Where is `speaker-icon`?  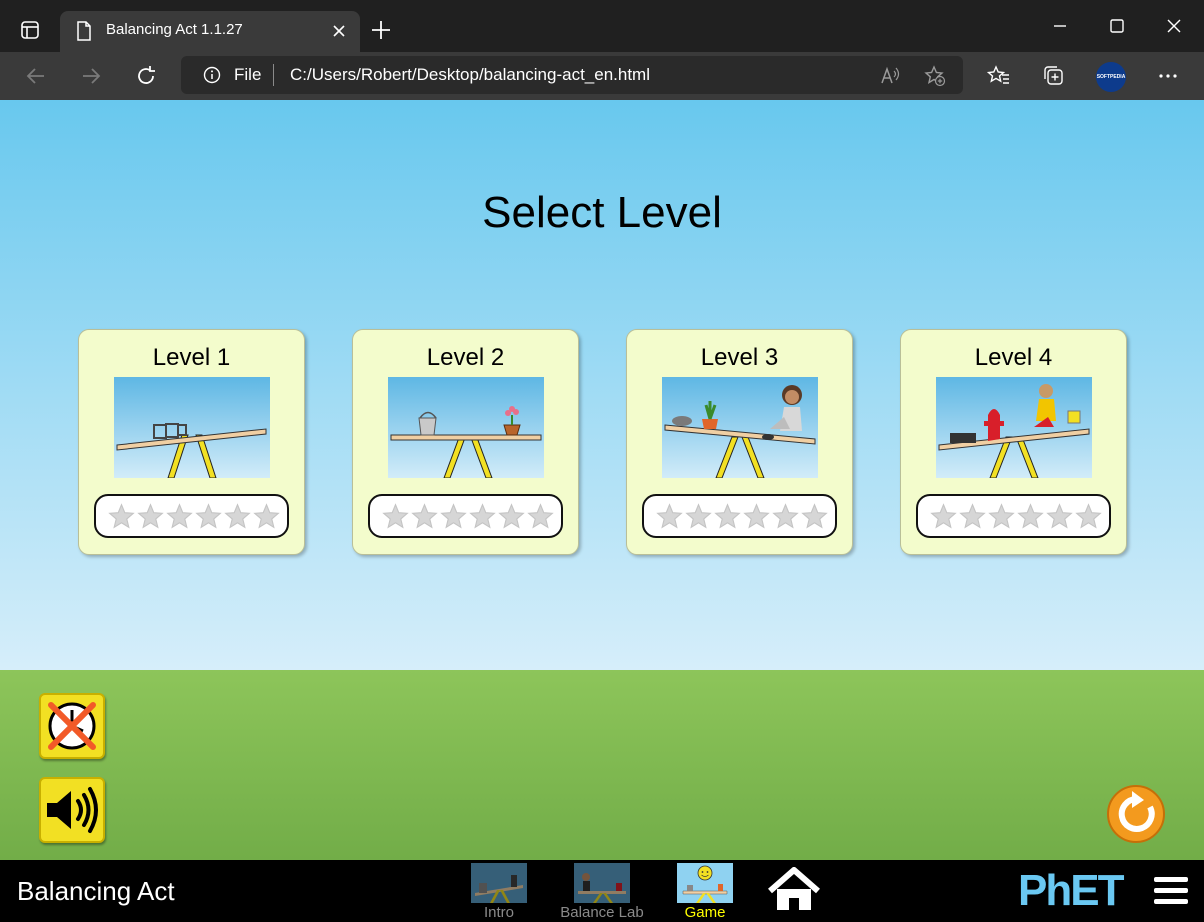
speaker-icon is located at coordinates (72, 810).